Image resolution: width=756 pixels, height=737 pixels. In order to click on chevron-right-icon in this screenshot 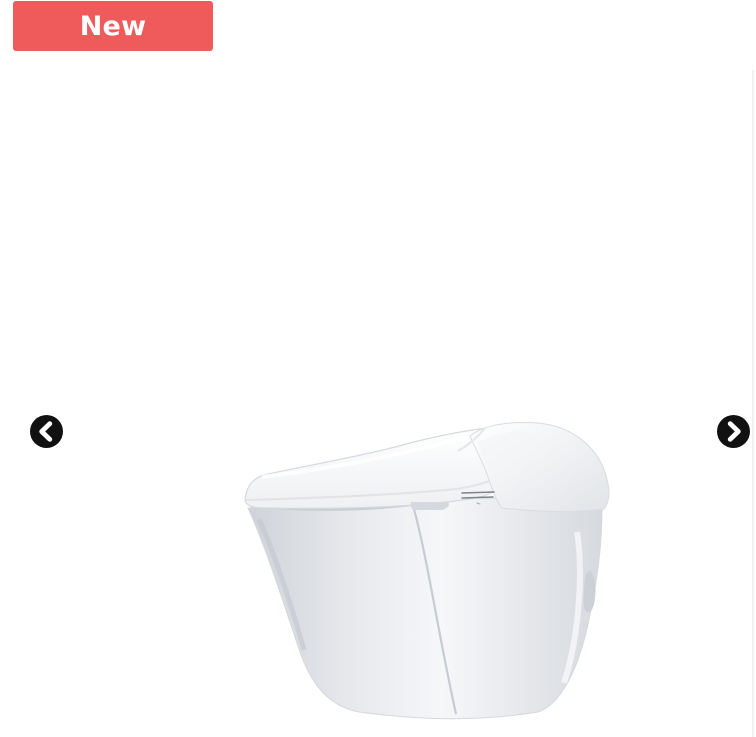, I will do `click(734, 431)`.